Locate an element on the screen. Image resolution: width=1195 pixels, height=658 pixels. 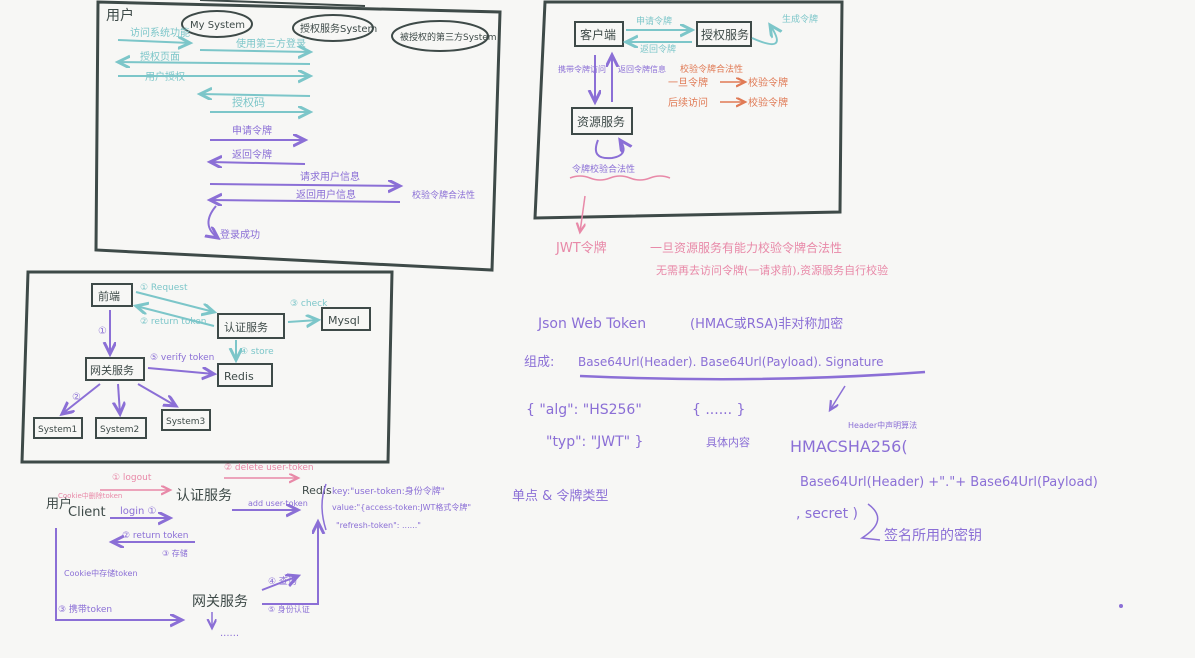
actor-client4: Client is located at coordinates (87, 512).